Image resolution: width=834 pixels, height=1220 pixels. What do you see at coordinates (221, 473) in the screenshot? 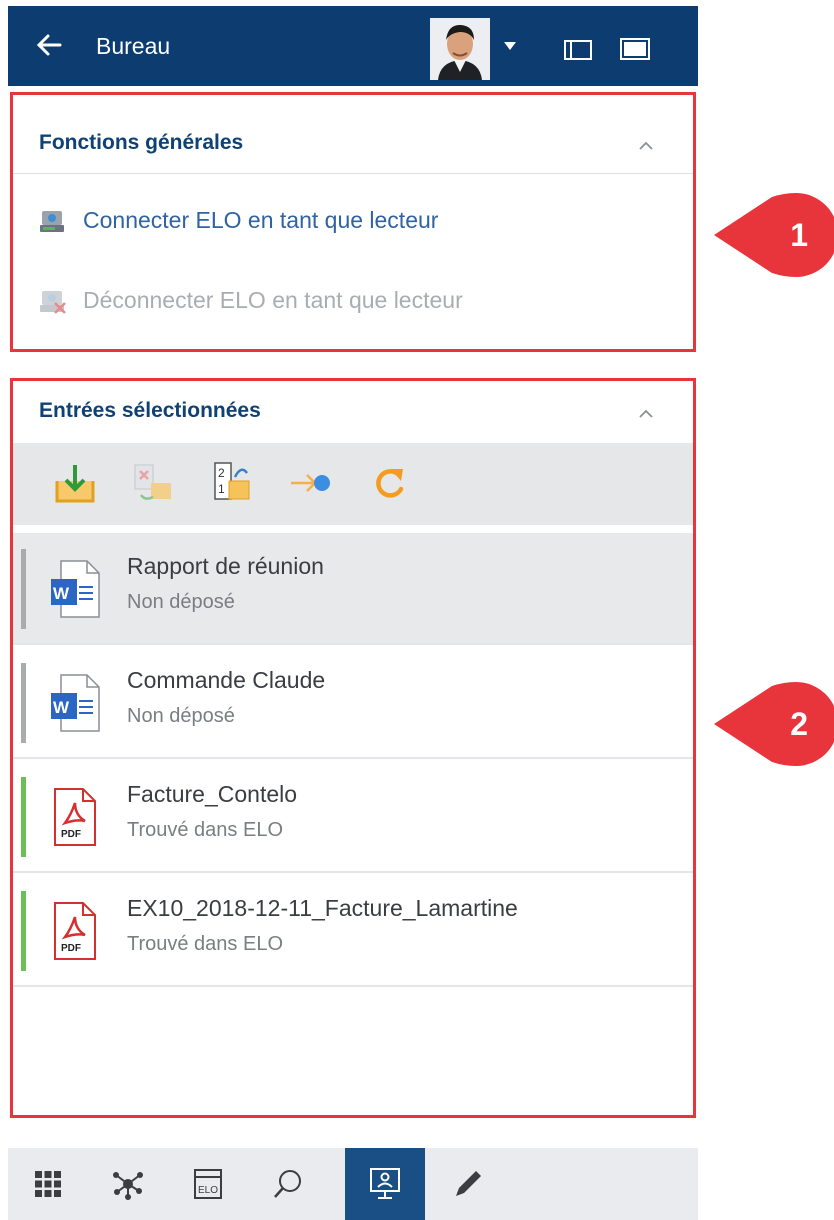
I see `svg-text: 2` at bounding box center [221, 473].